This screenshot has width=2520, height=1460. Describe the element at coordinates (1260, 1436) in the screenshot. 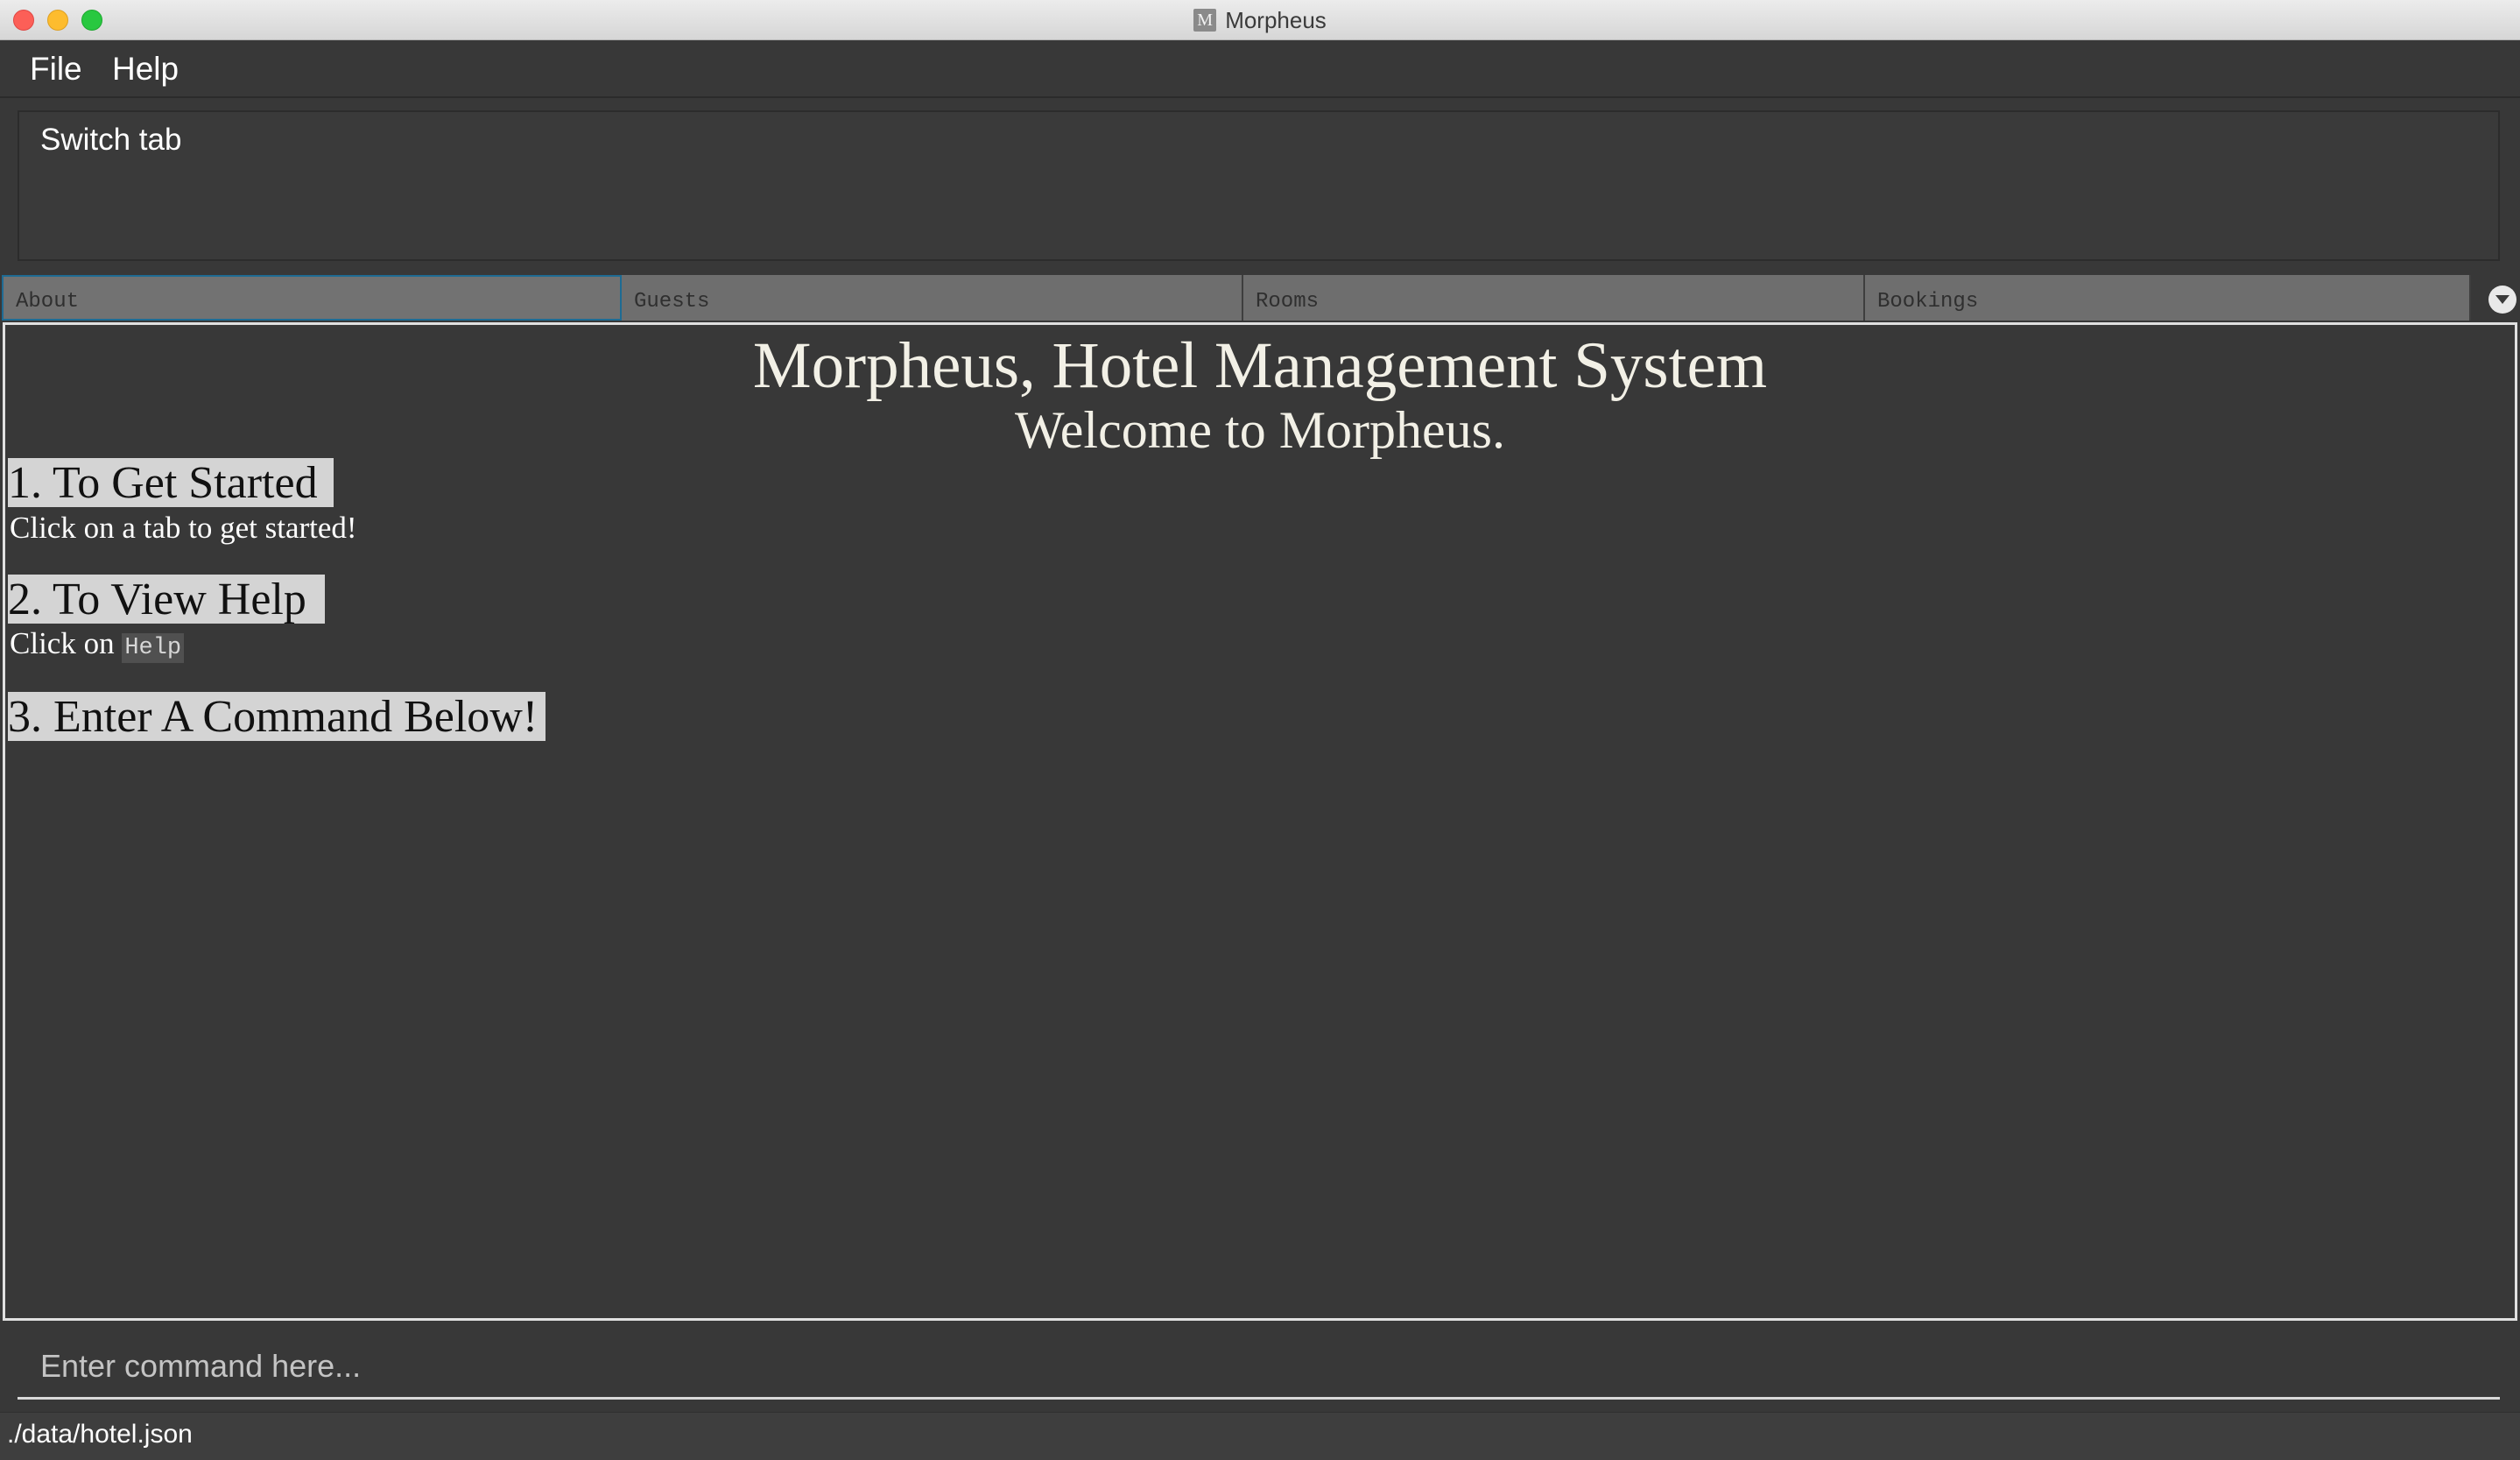

I see `status-bar: ./data/hotel.json` at that location.